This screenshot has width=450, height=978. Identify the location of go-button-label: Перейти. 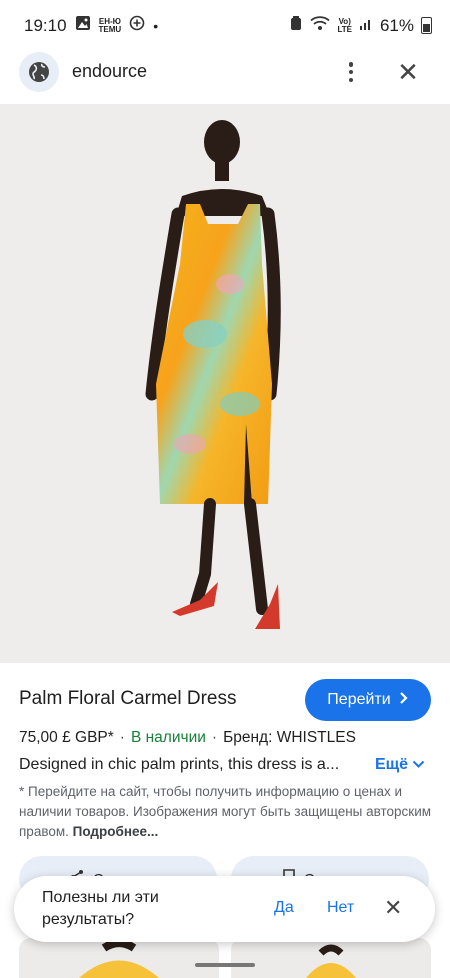
(359, 699).